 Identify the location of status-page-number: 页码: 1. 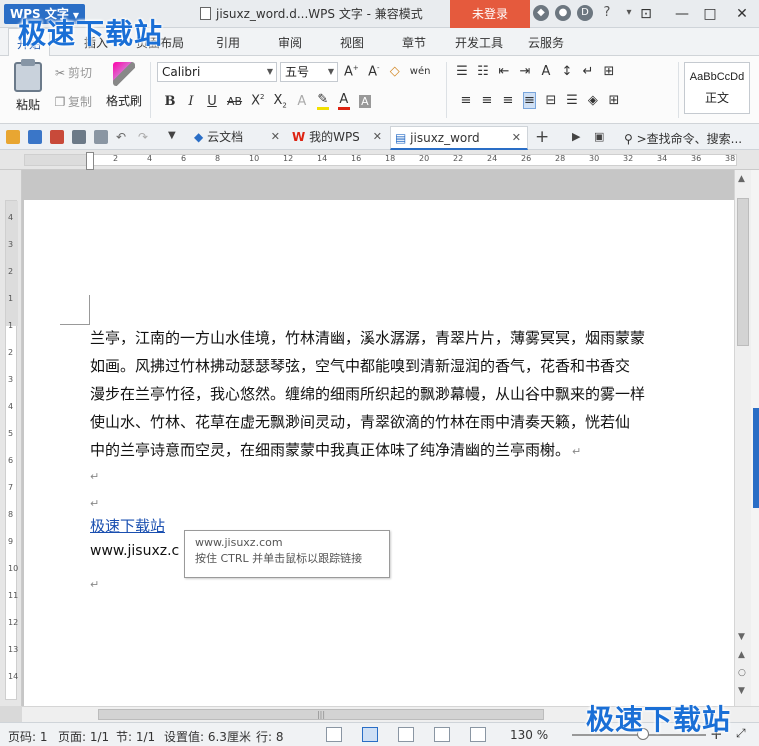
(28, 736).